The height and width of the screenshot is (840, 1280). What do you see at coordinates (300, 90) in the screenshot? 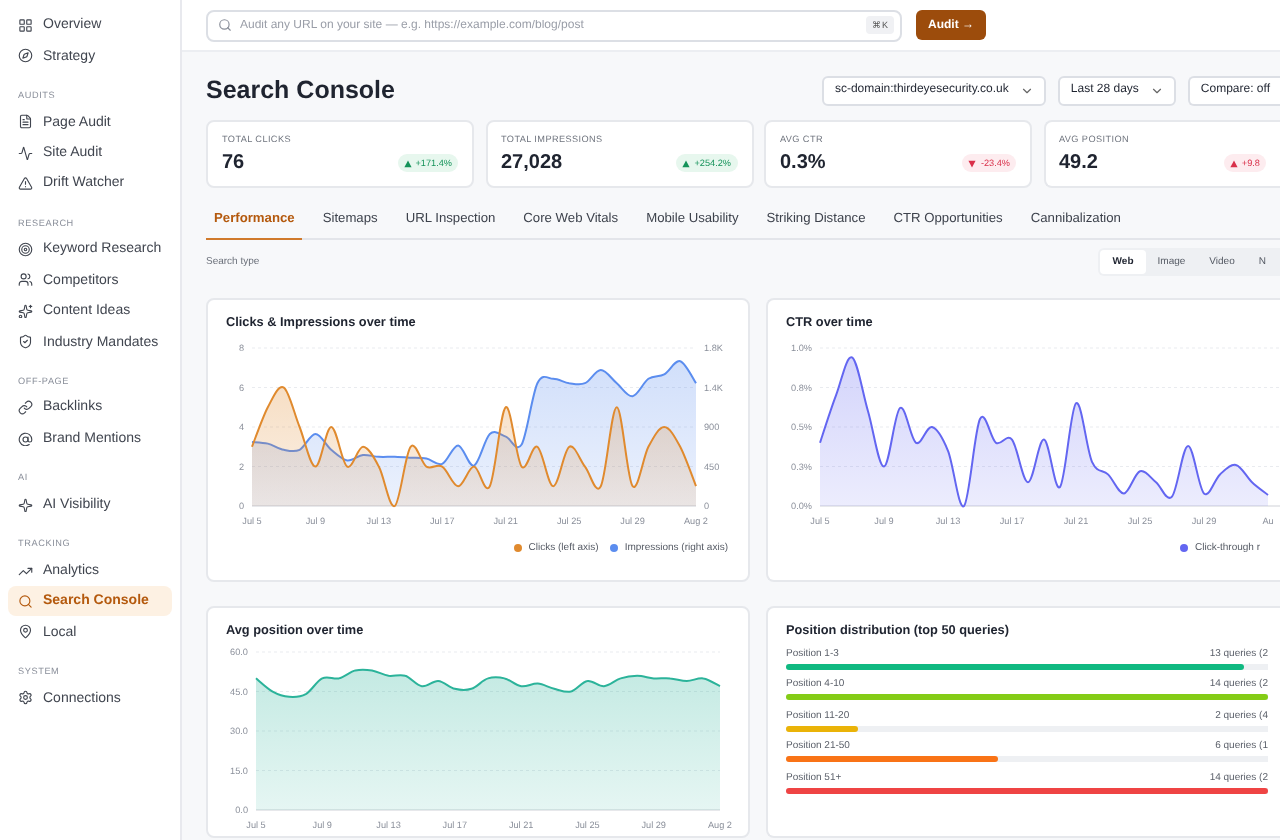
I see `page-title: Search Console` at bounding box center [300, 90].